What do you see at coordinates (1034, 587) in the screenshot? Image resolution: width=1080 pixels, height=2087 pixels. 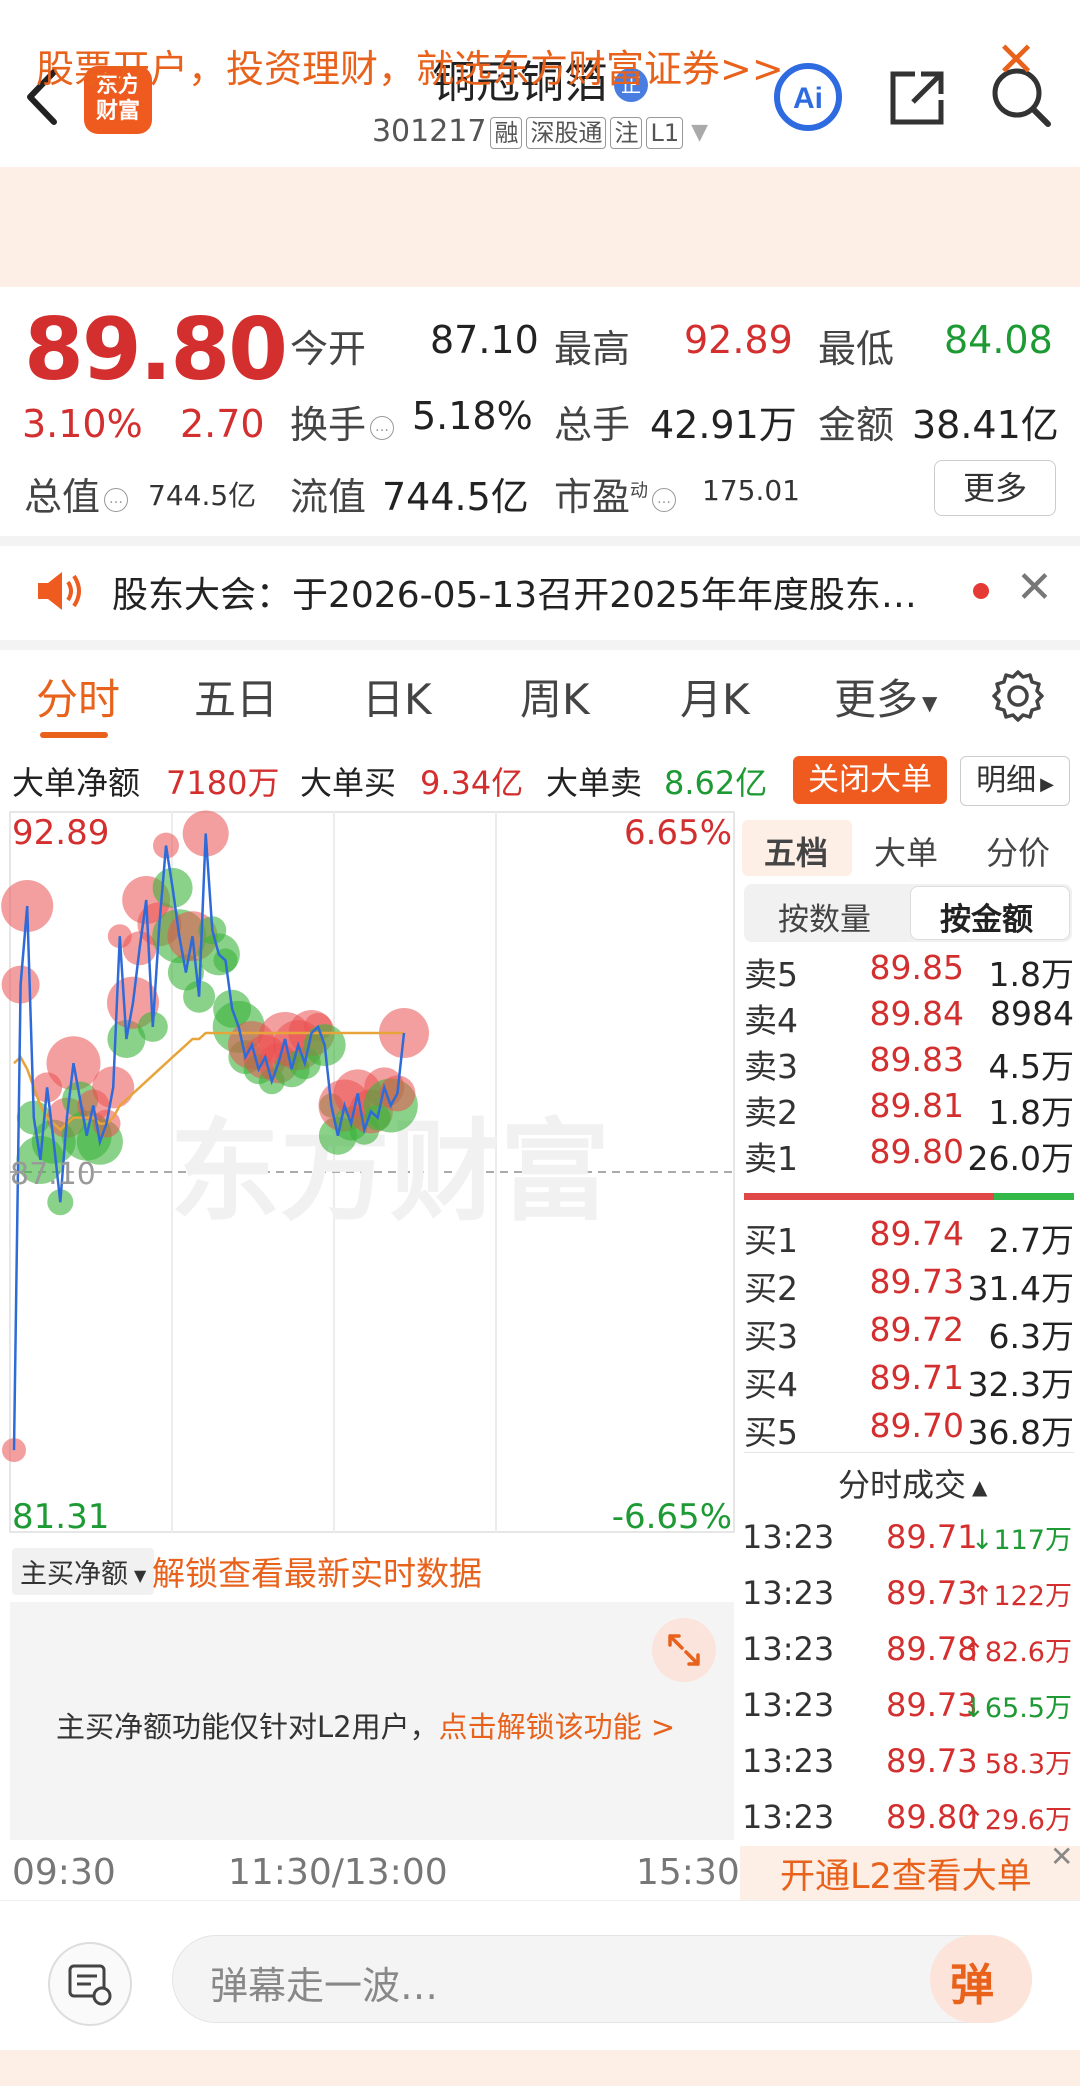 I see `notice-close-icon: ✕` at bounding box center [1034, 587].